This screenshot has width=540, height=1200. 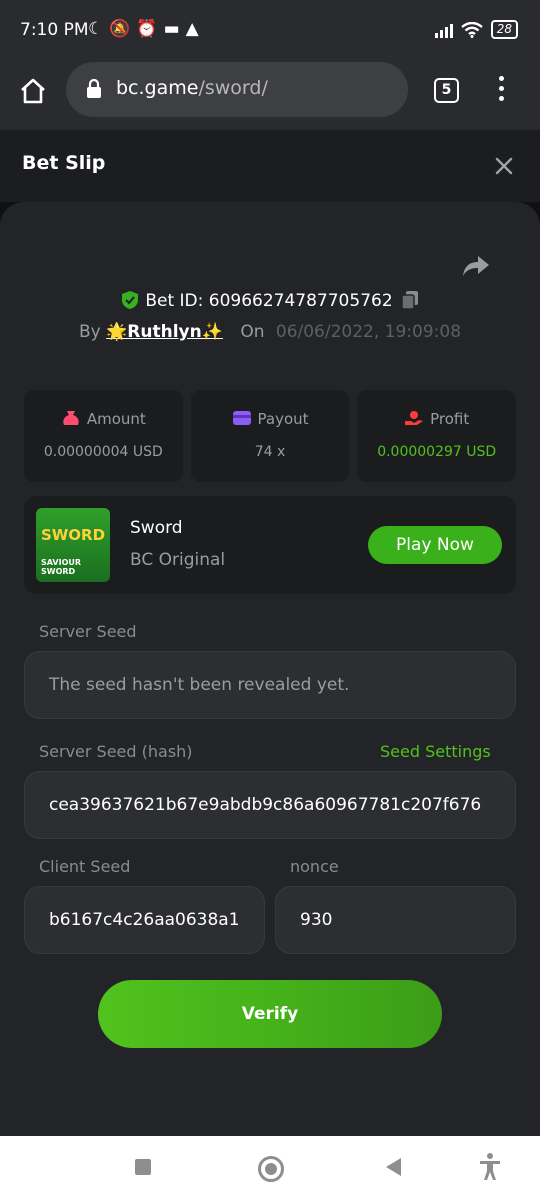 What do you see at coordinates (504, 29) in the screenshot?
I see `battery-icon: 28` at bounding box center [504, 29].